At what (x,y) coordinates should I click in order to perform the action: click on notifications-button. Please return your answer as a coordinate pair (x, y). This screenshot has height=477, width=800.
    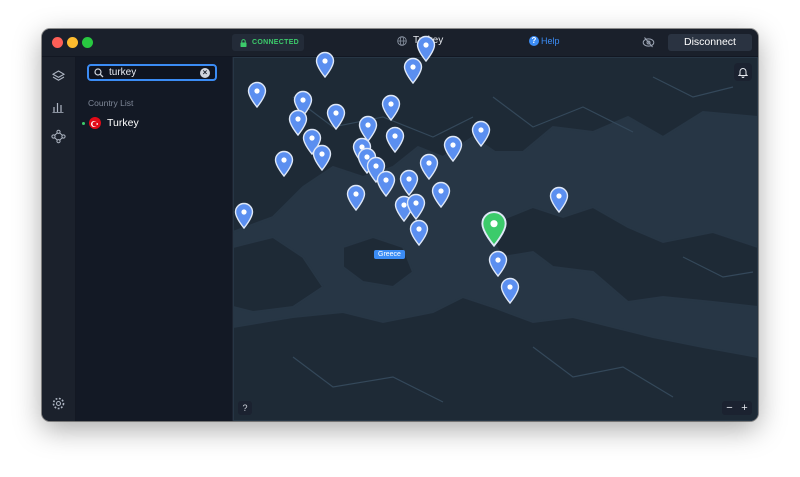
    Looking at the image, I should click on (743, 72).